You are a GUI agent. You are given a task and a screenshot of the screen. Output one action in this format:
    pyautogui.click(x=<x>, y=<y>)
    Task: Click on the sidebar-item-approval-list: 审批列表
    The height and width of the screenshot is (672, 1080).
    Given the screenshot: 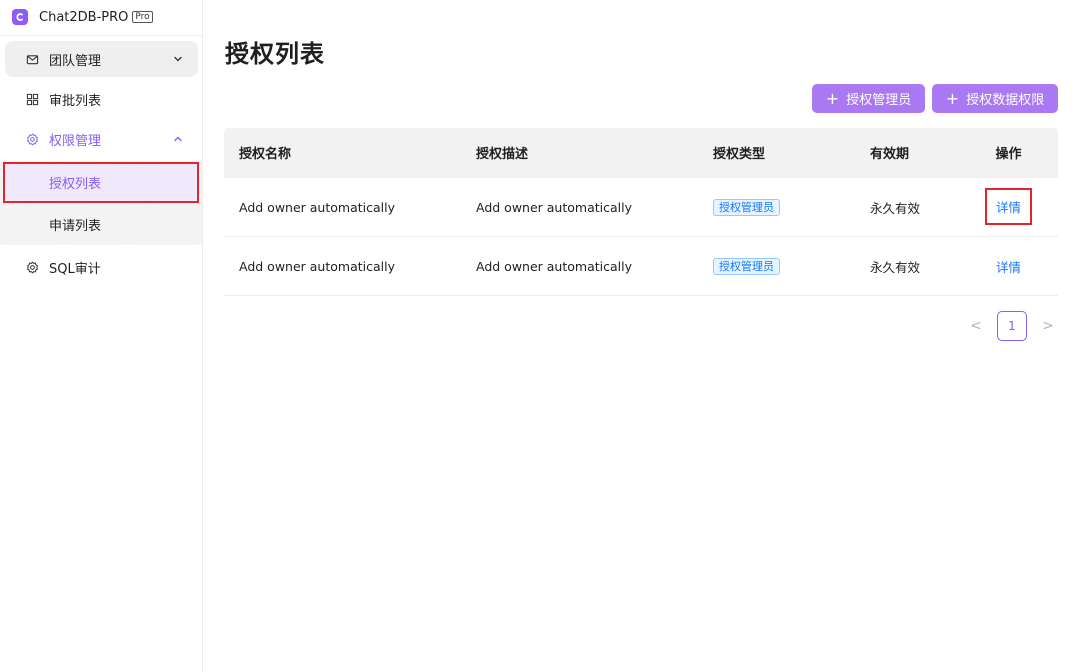 What is the action you would take?
    pyautogui.click(x=101, y=99)
    